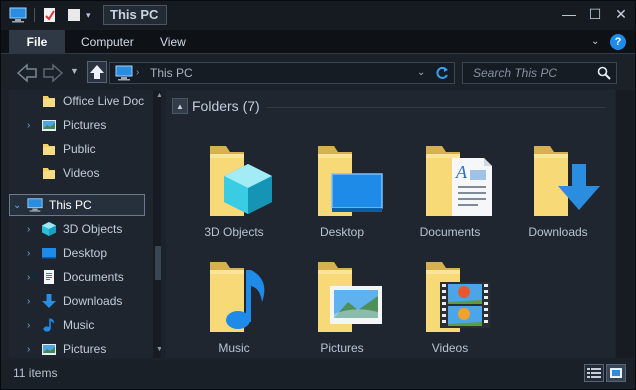 The image size is (636, 390). Describe the element at coordinates (515, 73) in the screenshot. I see `search-placeholder: Search This PC` at that location.